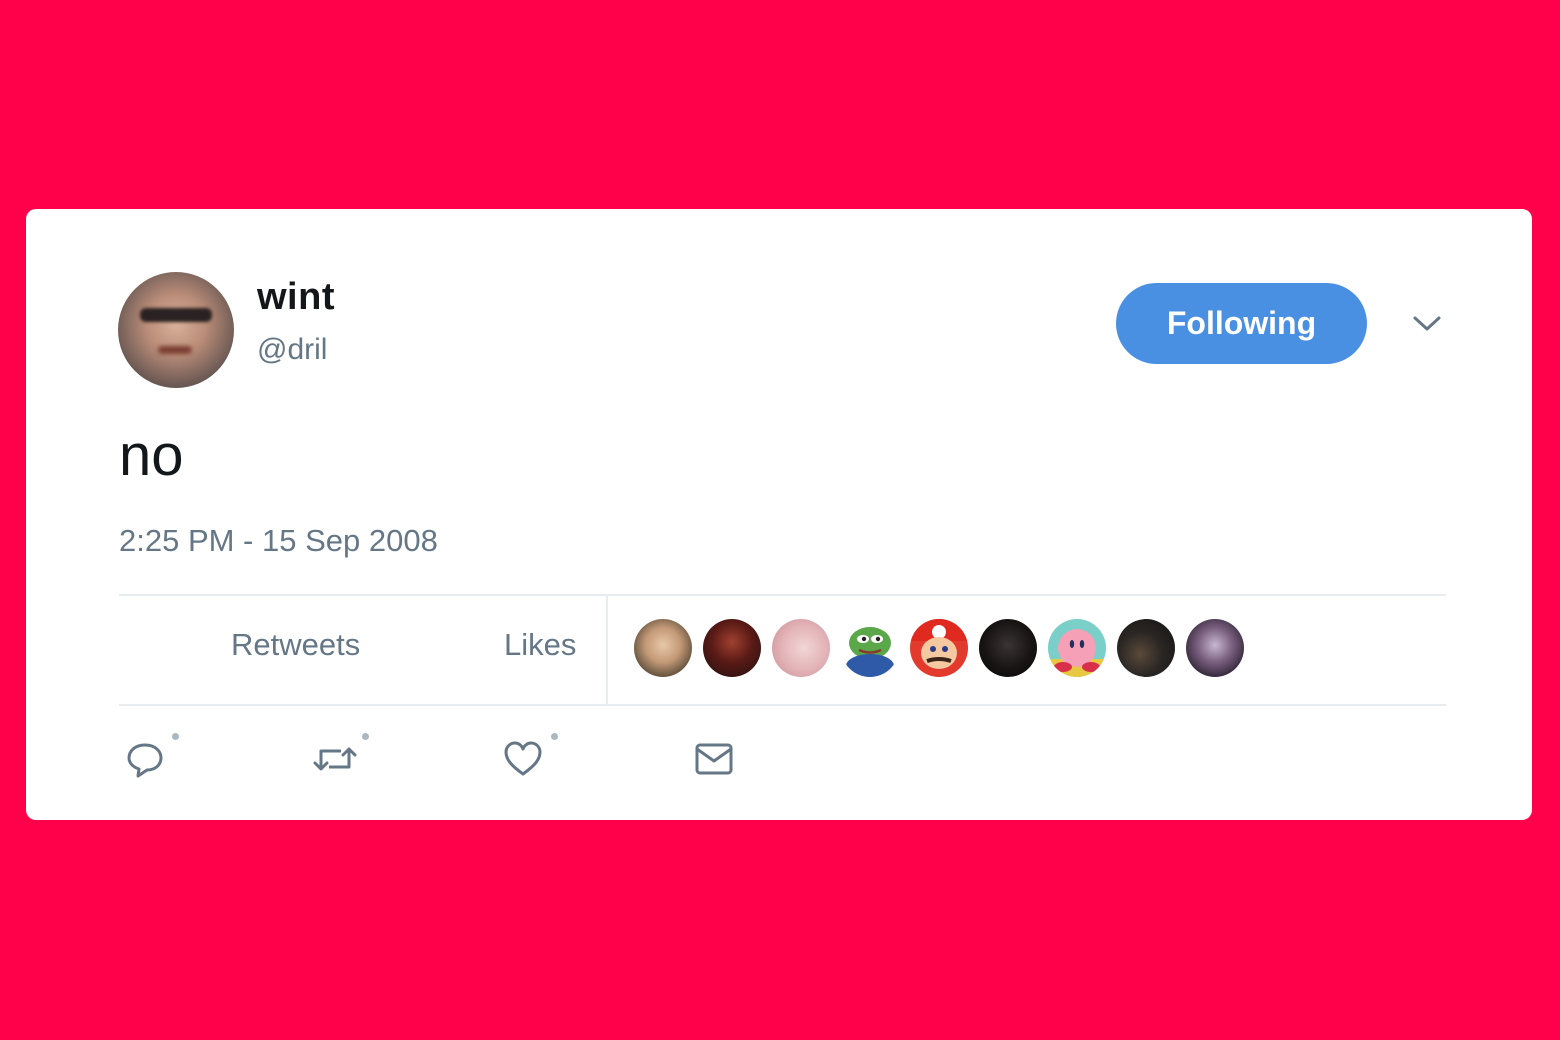 The height and width of the screenshot is (1040, 1560). I want to click on reply-icon, so click(145, 759).